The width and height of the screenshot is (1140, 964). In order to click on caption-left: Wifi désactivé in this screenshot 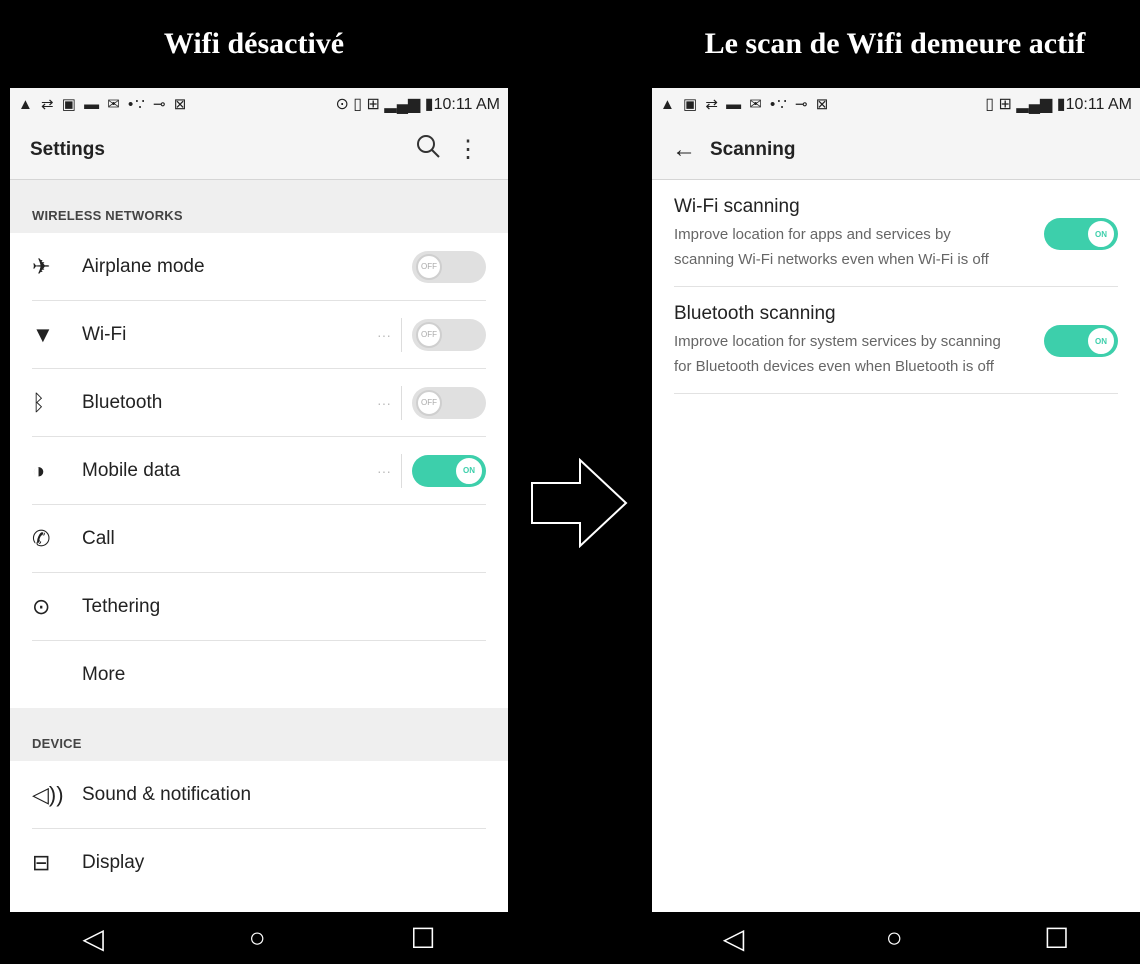, I will do `click(254, 44)`.